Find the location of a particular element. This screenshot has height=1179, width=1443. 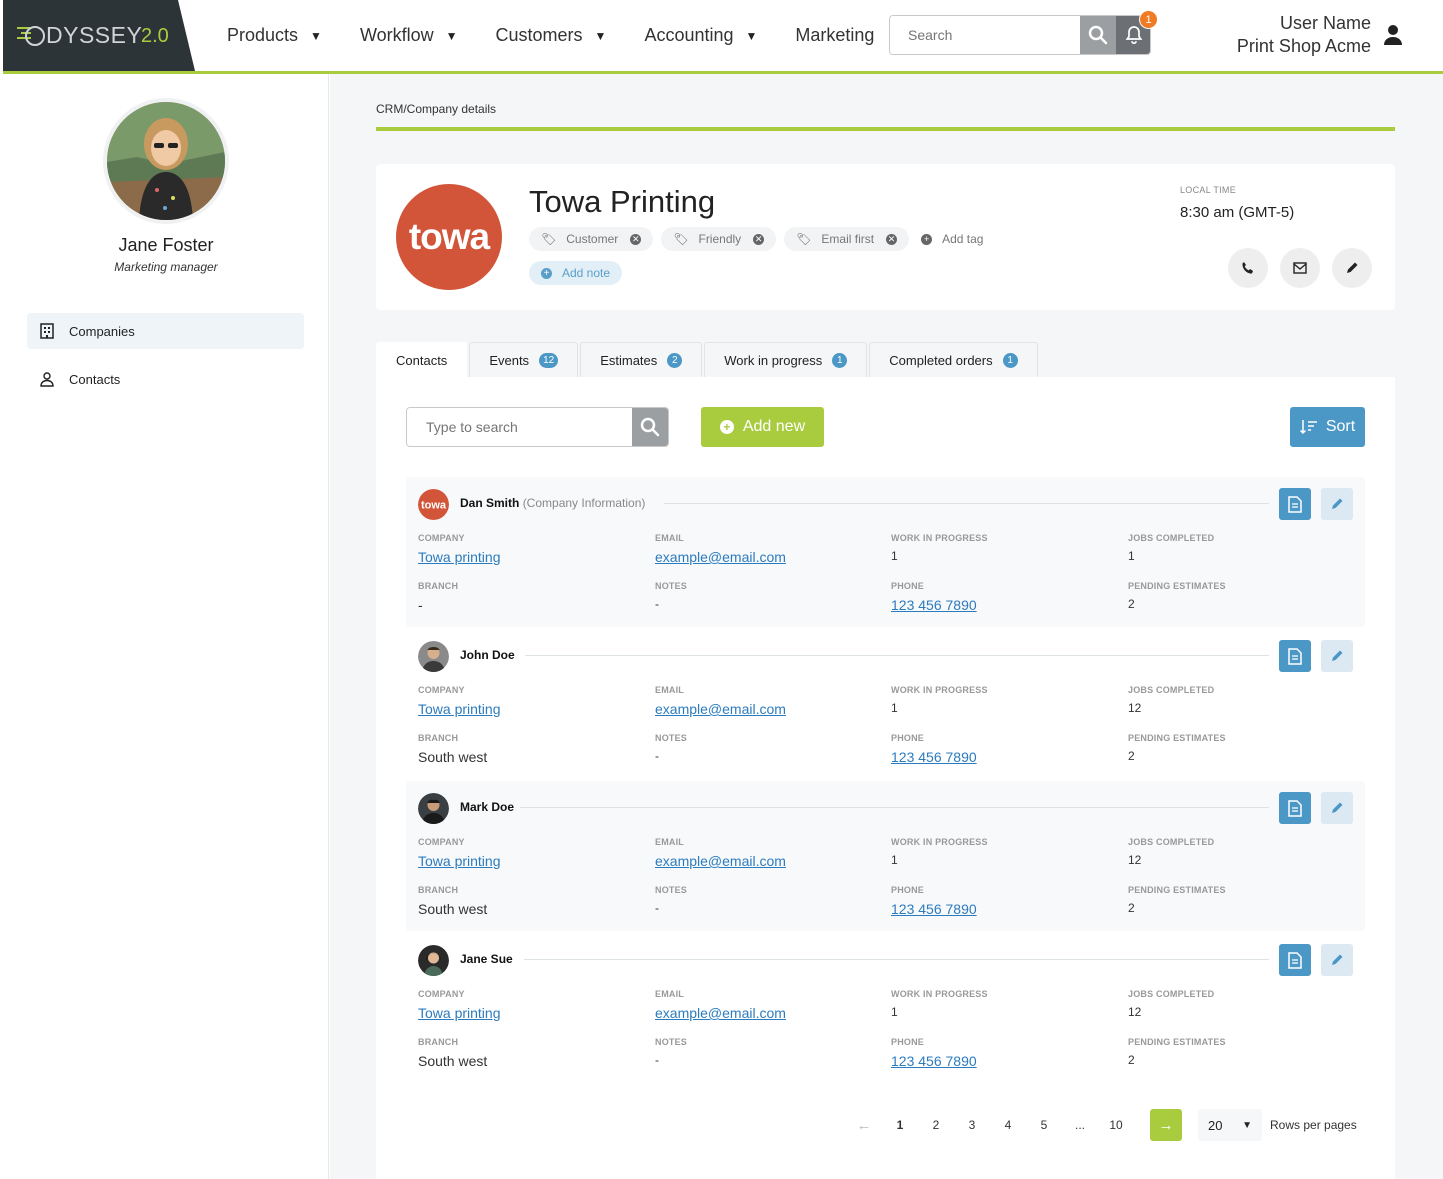

field-company: COMPANY Towa printing is located at coordinates (459, 701).